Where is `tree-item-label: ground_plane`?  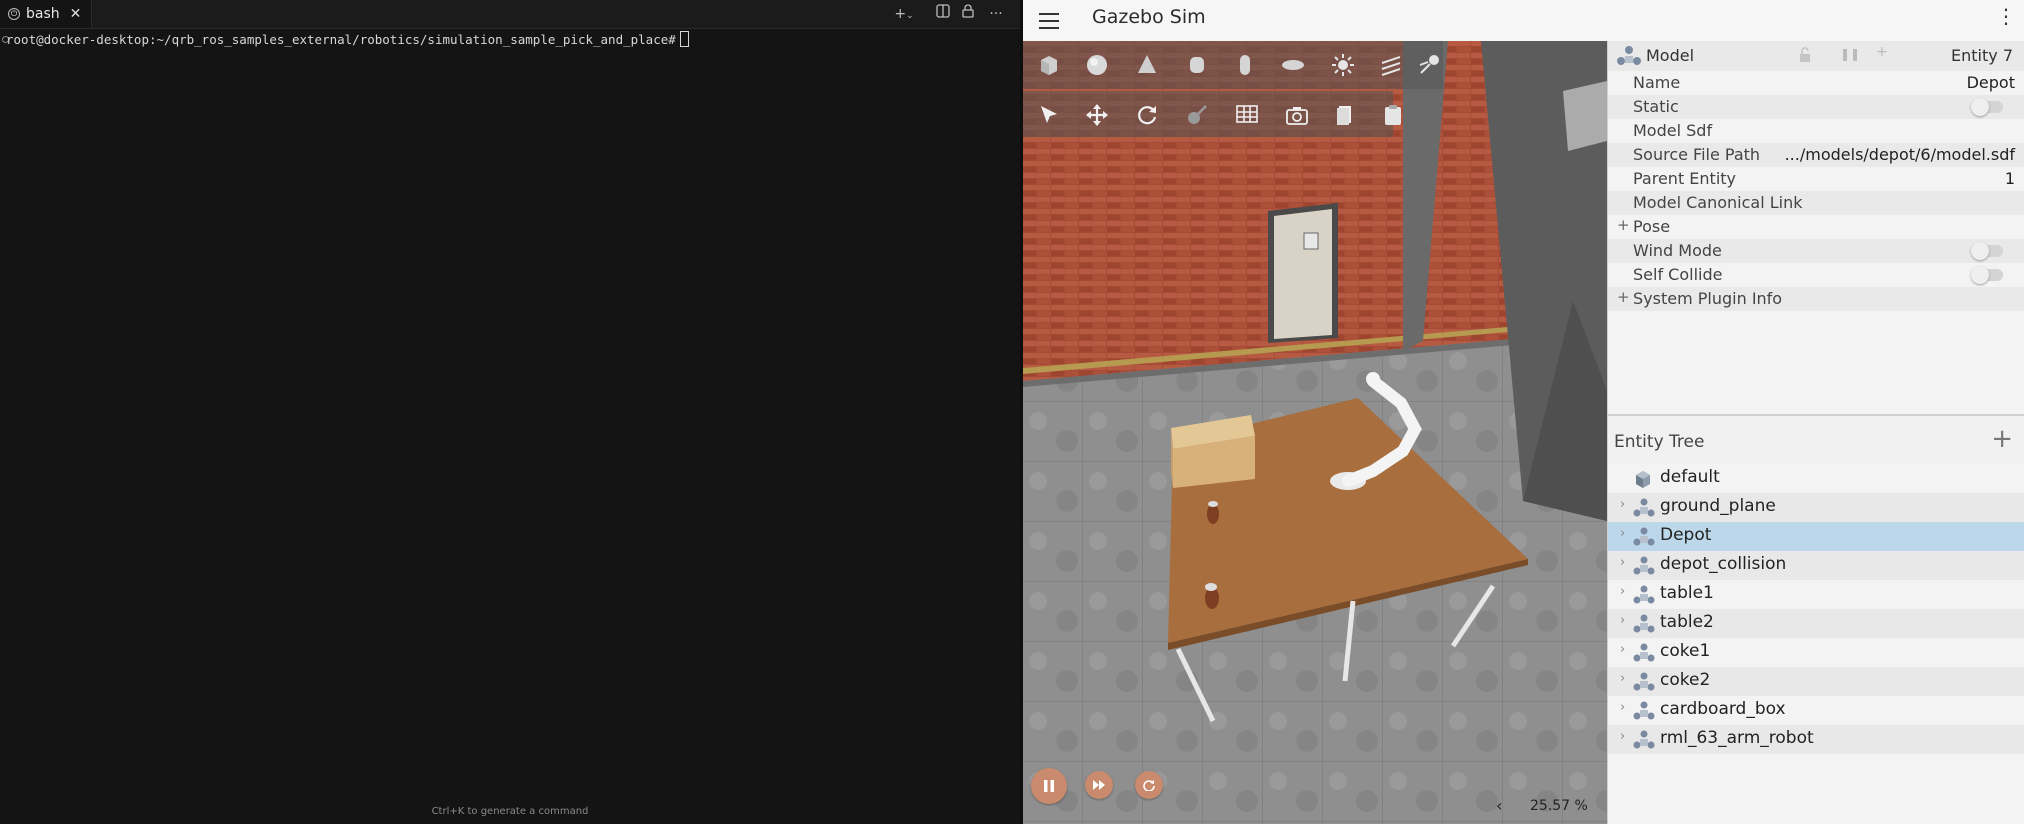 tree-item-label: ground_plane is located at coordinates (1718, 506).